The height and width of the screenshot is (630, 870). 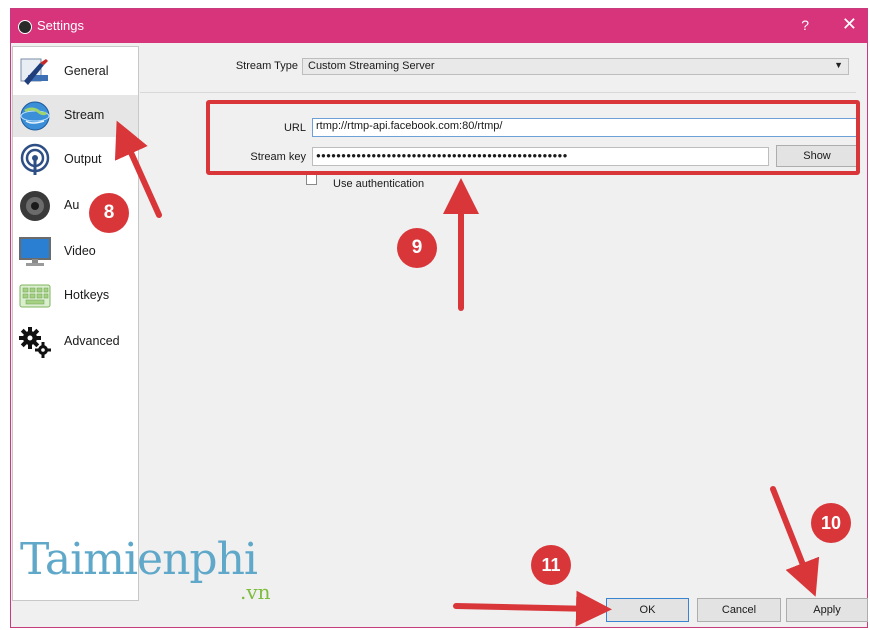 I want to click on annotation-badge-9: 9, so click(x=417, y=248).